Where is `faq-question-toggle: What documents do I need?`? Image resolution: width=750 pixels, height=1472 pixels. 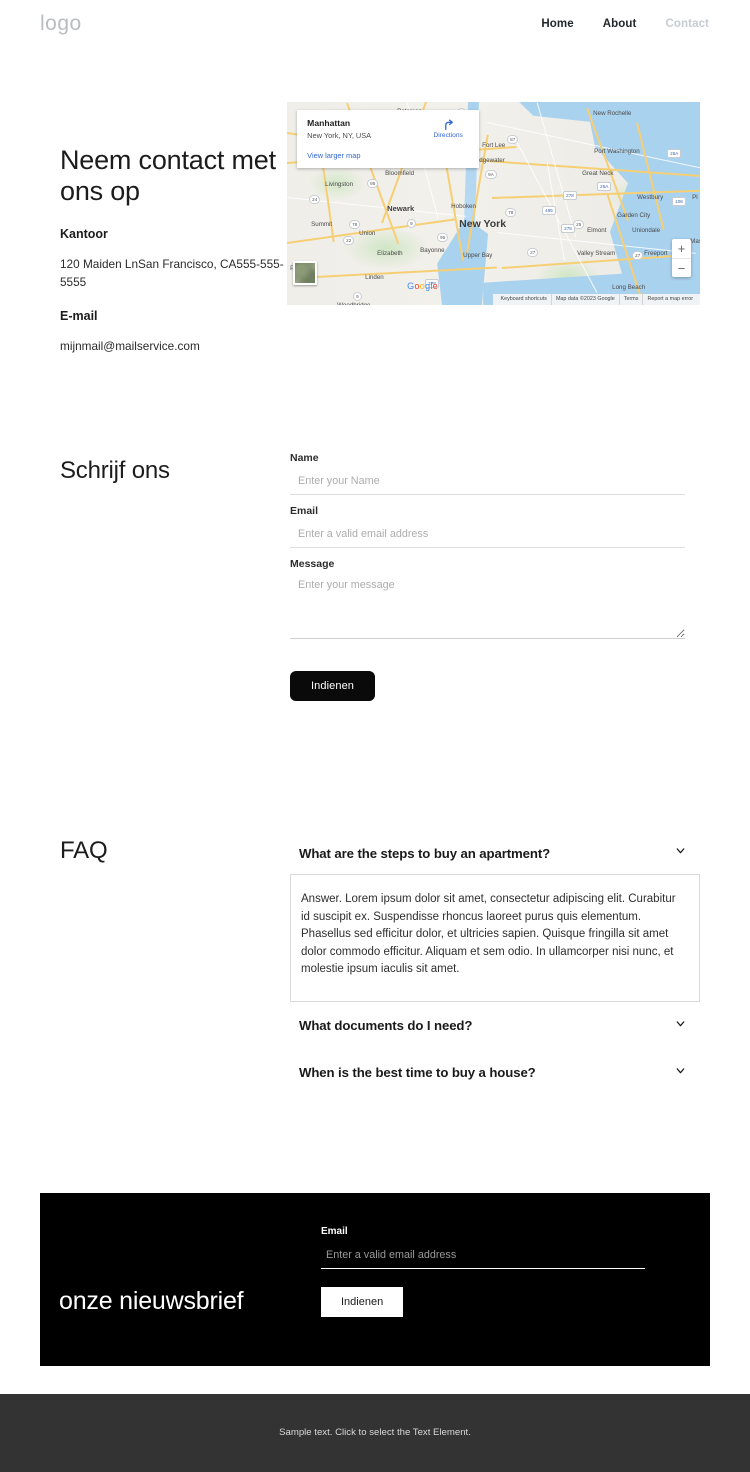 faq-question-toggle: What documents do I need? is located at coordinates (495, 1025).